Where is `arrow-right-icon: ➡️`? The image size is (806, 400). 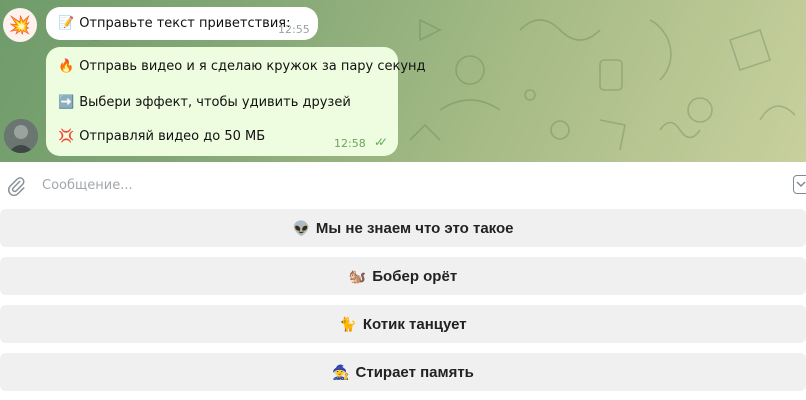
arrow-right-icon: ➡️ is located at coordinates (66, 102).